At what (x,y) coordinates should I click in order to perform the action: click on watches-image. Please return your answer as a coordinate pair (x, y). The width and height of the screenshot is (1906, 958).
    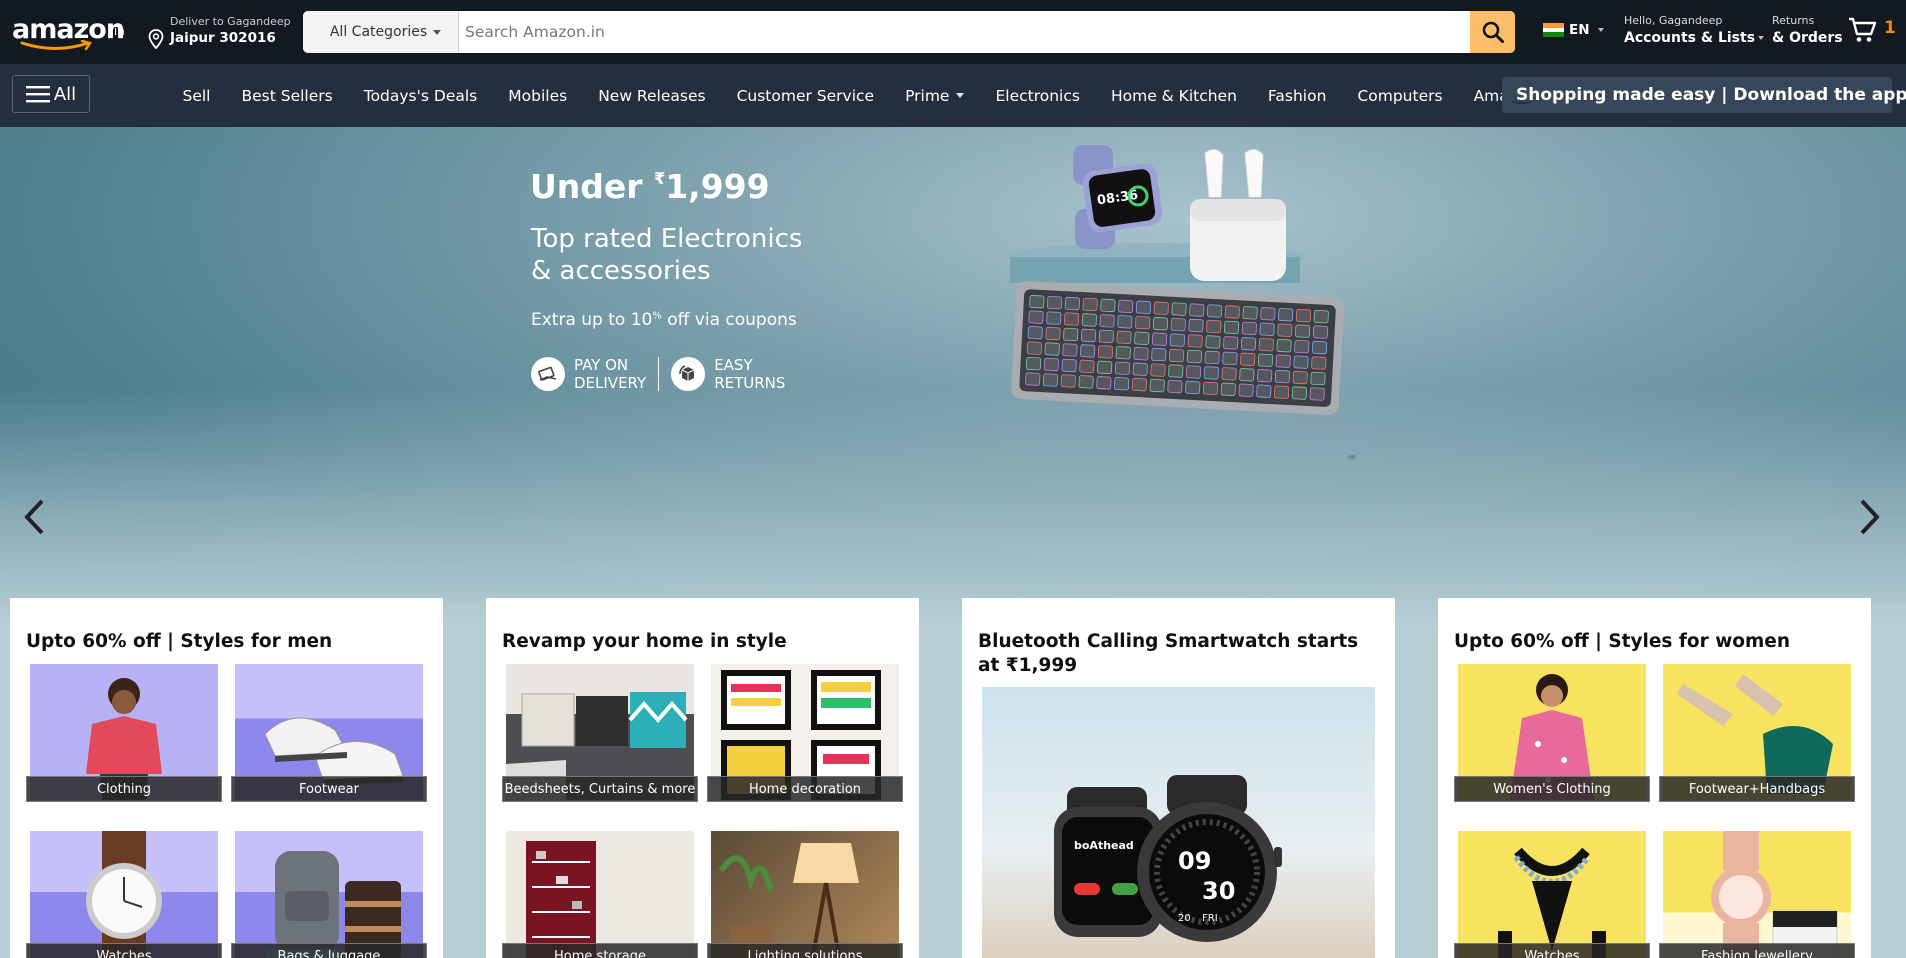
    Looking at the image, I should click on (124, 894).